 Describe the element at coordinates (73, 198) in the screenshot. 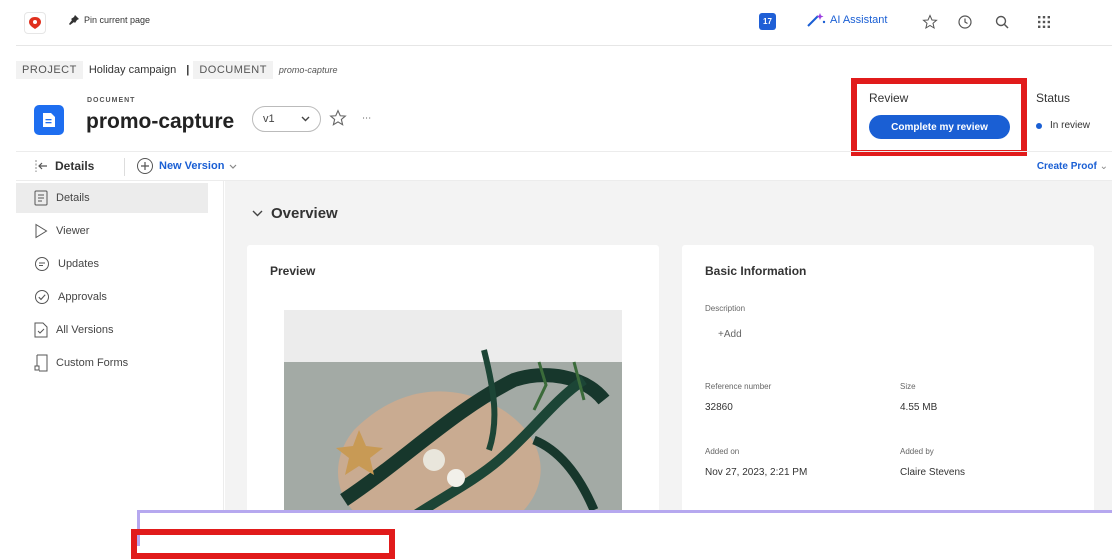

I see `sidebar-item-label: Details` at that location.